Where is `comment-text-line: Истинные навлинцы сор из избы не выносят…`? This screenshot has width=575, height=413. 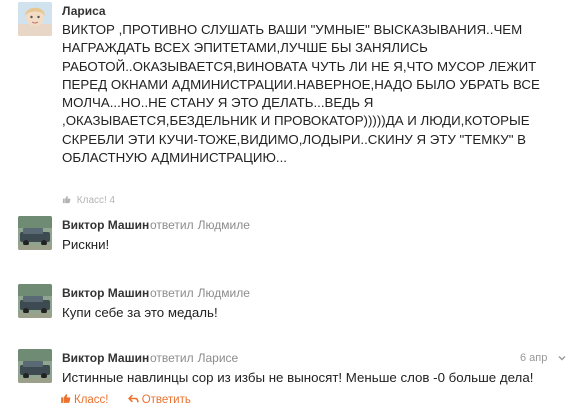 comment-text-line: Истинные навлинцы сор из избы не выносят… is located at coordinates (298, 377).